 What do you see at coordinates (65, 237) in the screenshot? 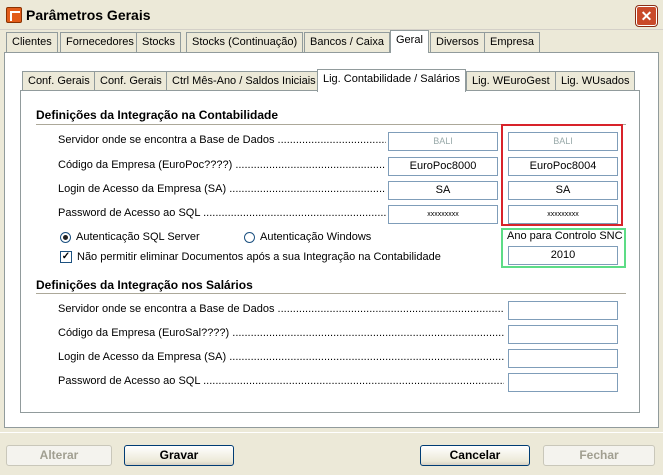
I see `auth-sql-radio` at bounding box center [65, 237].